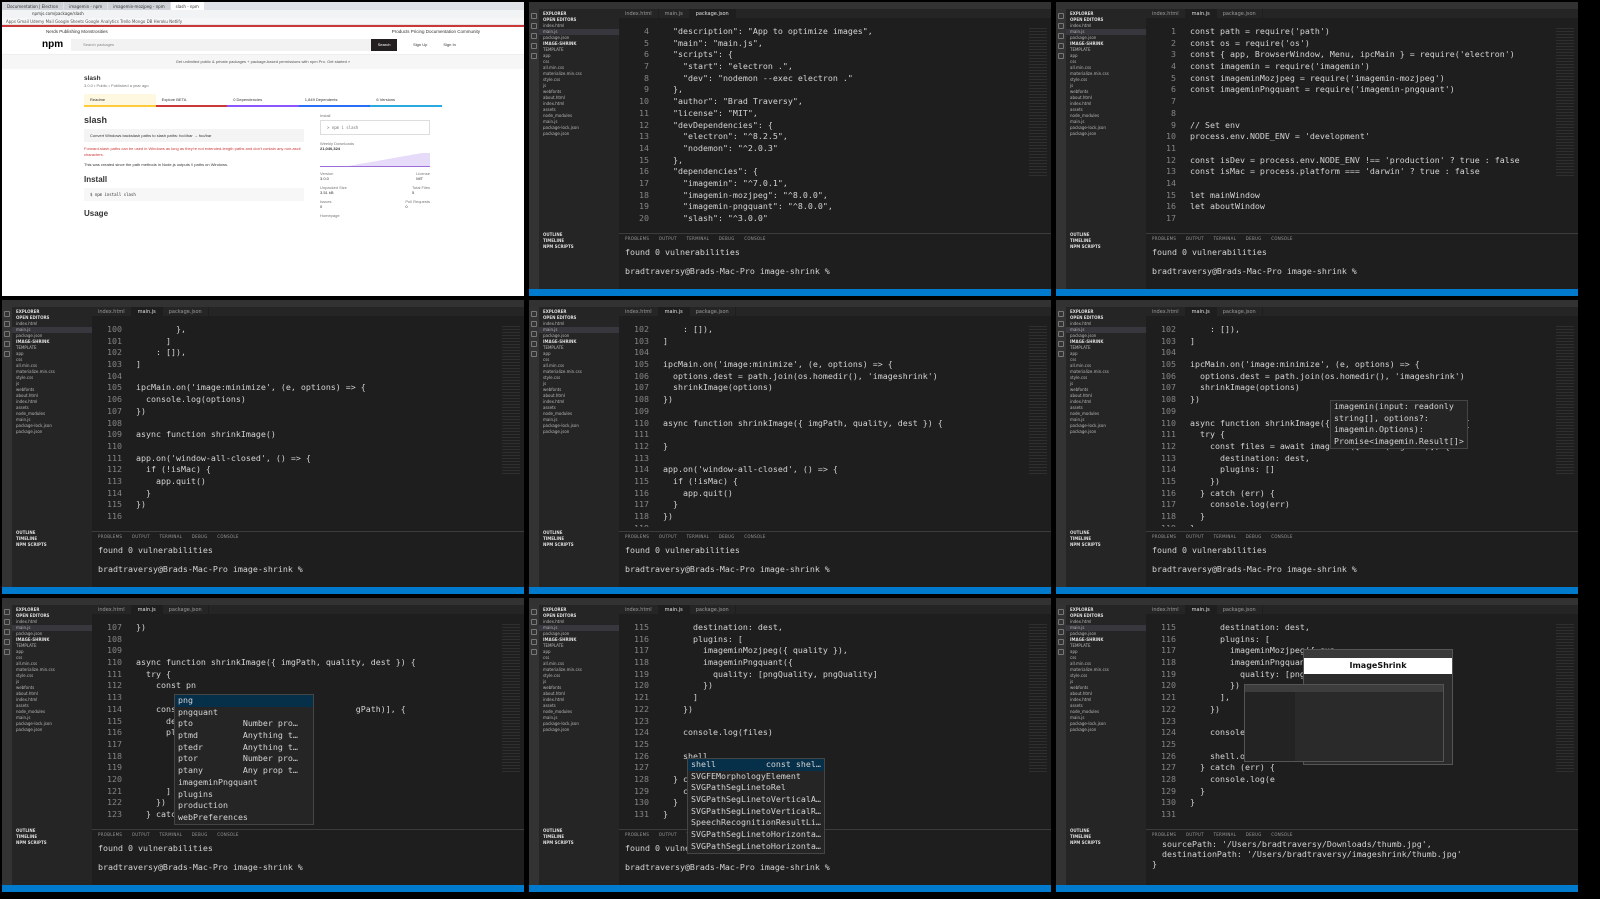 The image size is (1600, 899). I want to click on npm-top-links: Products Pricing Documentation Community, so click(436, 31).